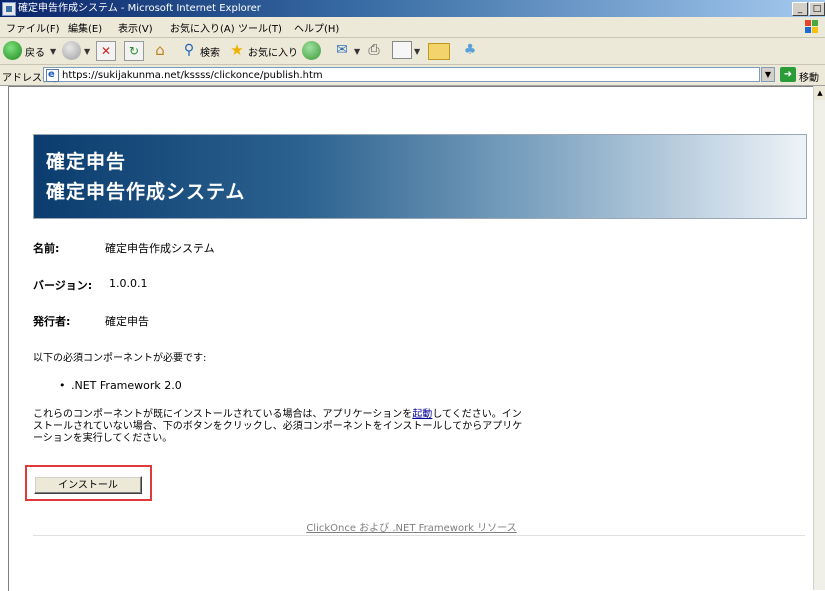 The image size is (825, 591). What do you see at coordinates (139, 8) in the screenshot?
I see `window-title: 確定申告作成システム - Microsoft Internet Explorer` at bounding box center [139, 8].